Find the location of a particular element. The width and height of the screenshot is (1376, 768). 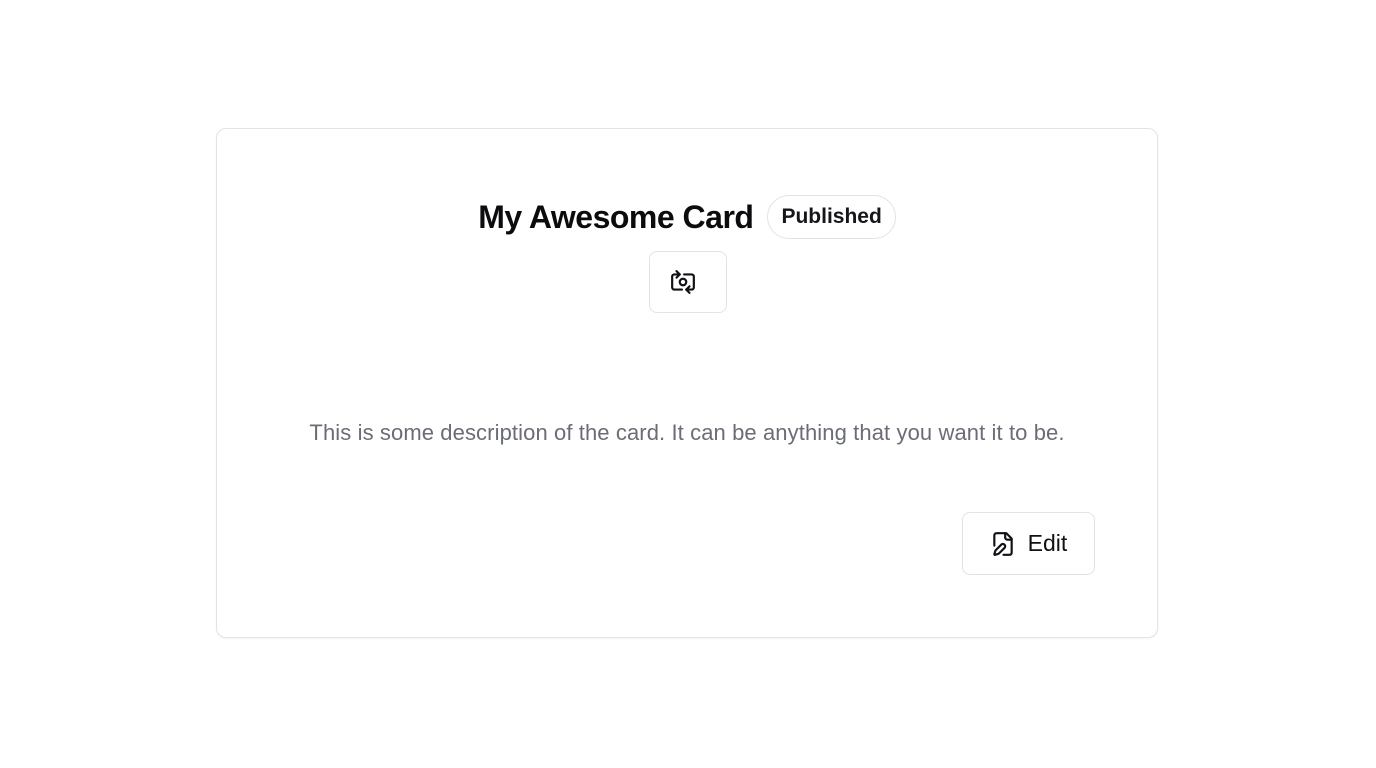

file-pen-icon is located at coordinates (1003, 544).